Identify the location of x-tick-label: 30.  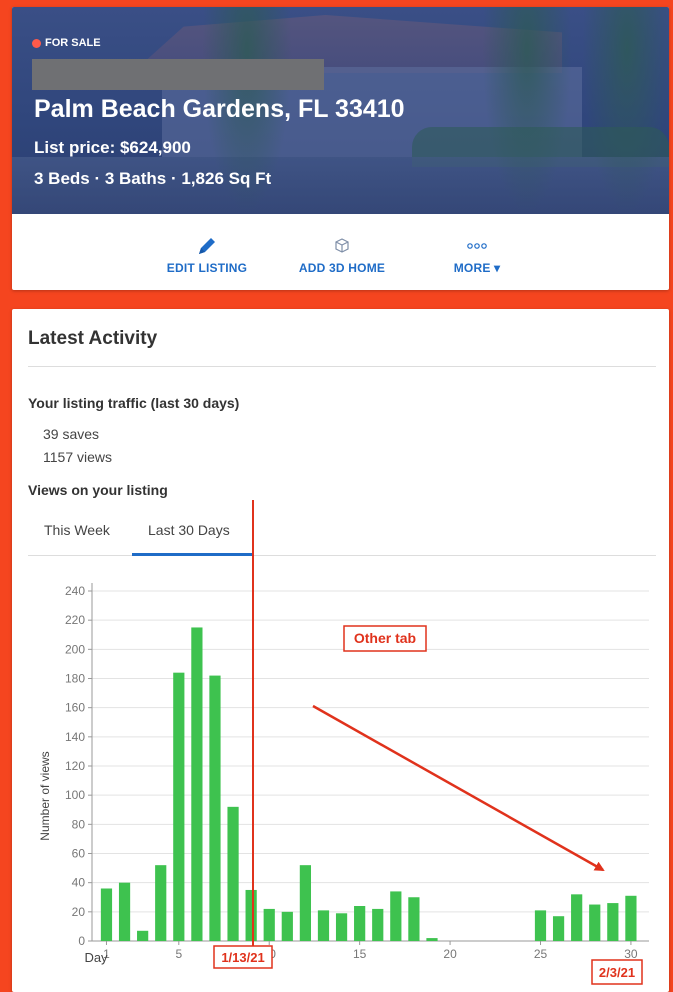
(631, 954).